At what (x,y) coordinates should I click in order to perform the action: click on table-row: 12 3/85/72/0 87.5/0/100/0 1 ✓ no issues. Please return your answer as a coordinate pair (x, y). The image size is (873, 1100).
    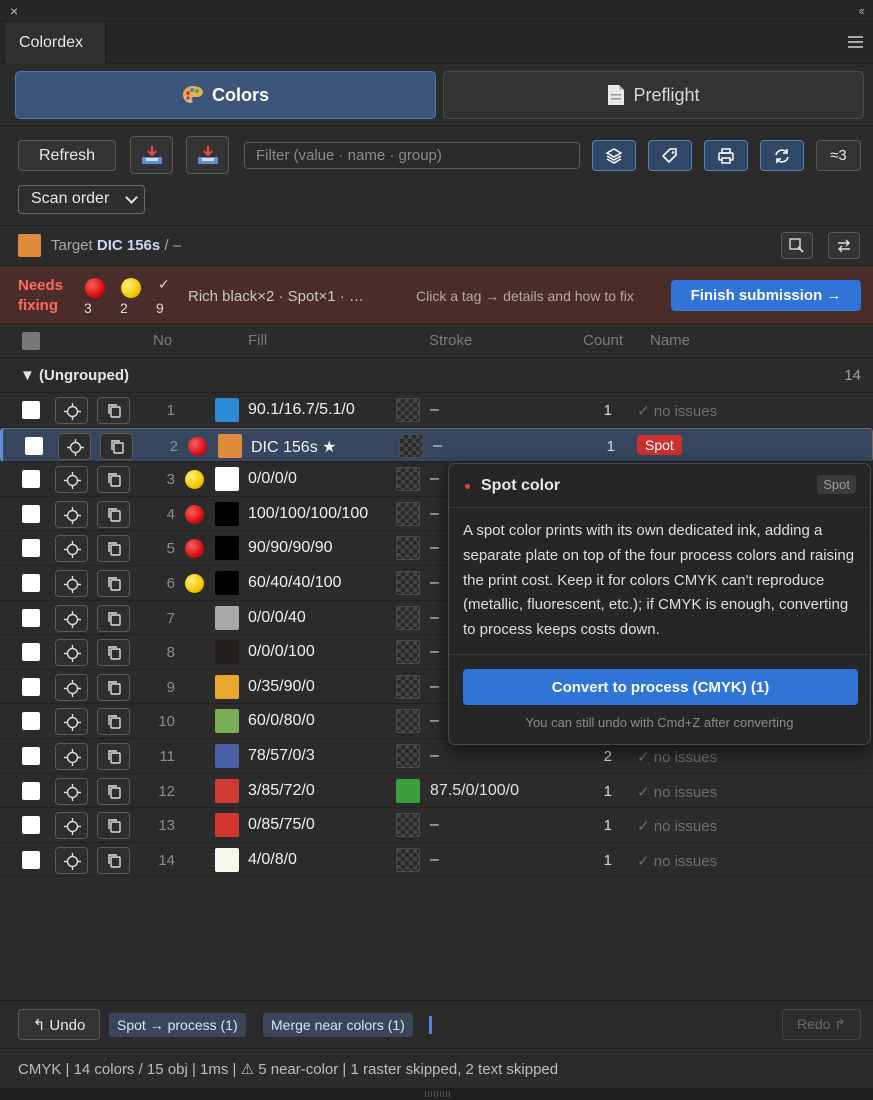
    Looking at the image, I should click on (436, 791).